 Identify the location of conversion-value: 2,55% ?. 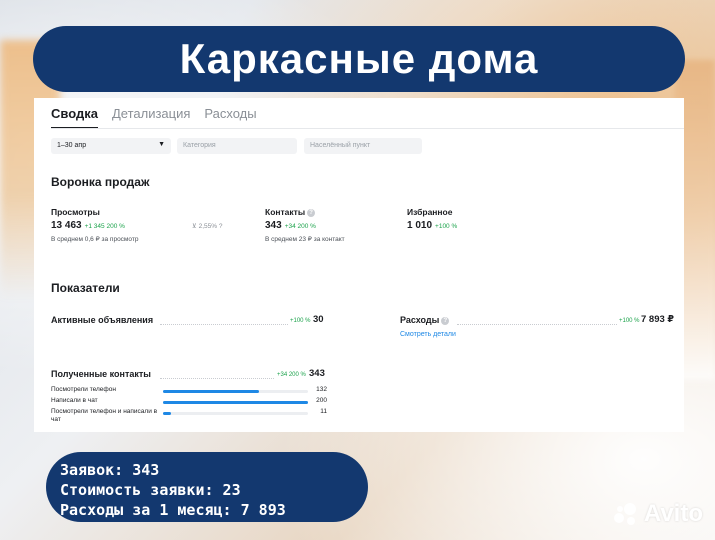
(210, 226).